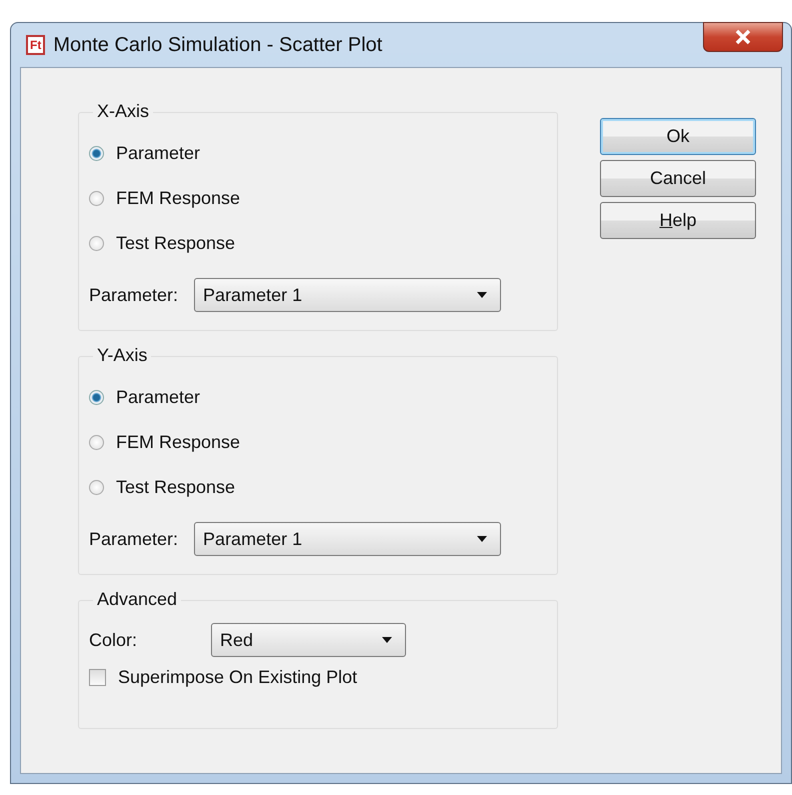 This screenshot has width=792, height=795. I want to click on dialog-button: Help, so click(678, 220).